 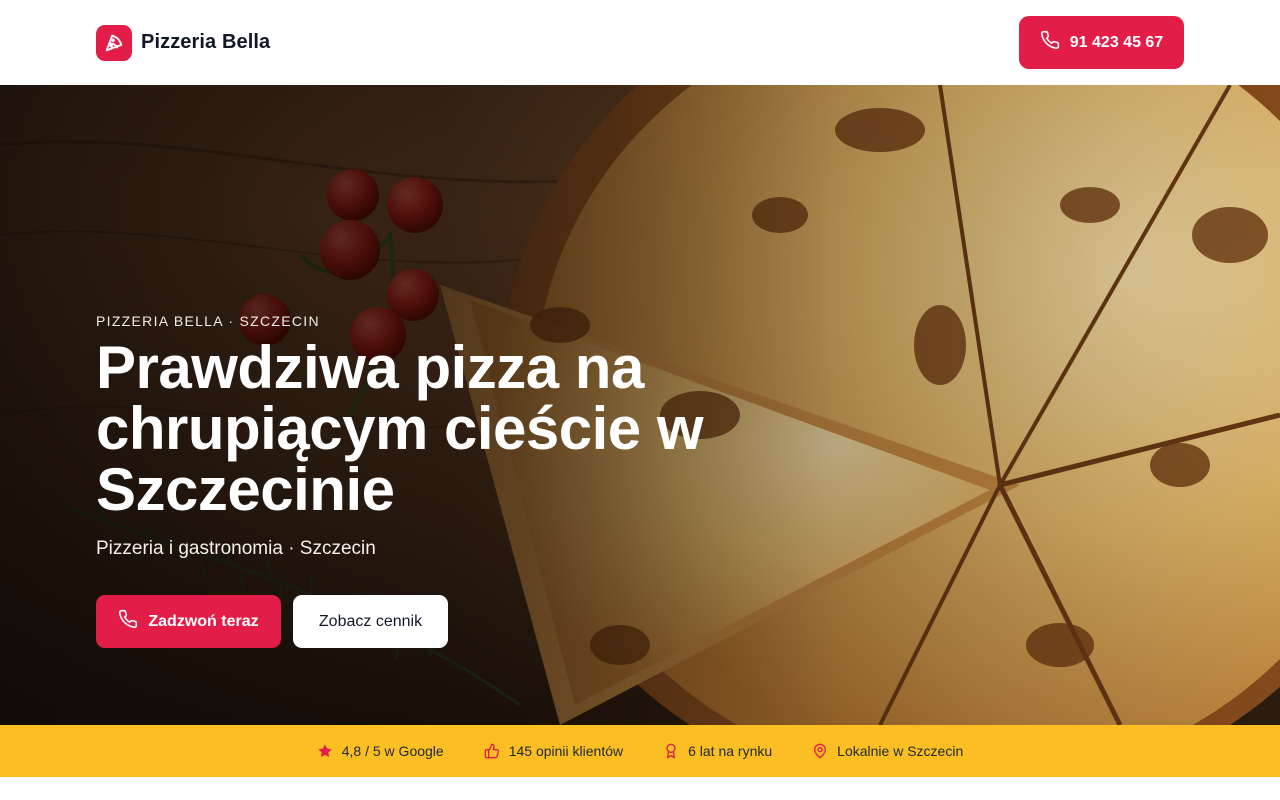 What do you see at coordinates (671, 751) in the screenshot?
I see `award-icon` at bounding box center [671, 751].